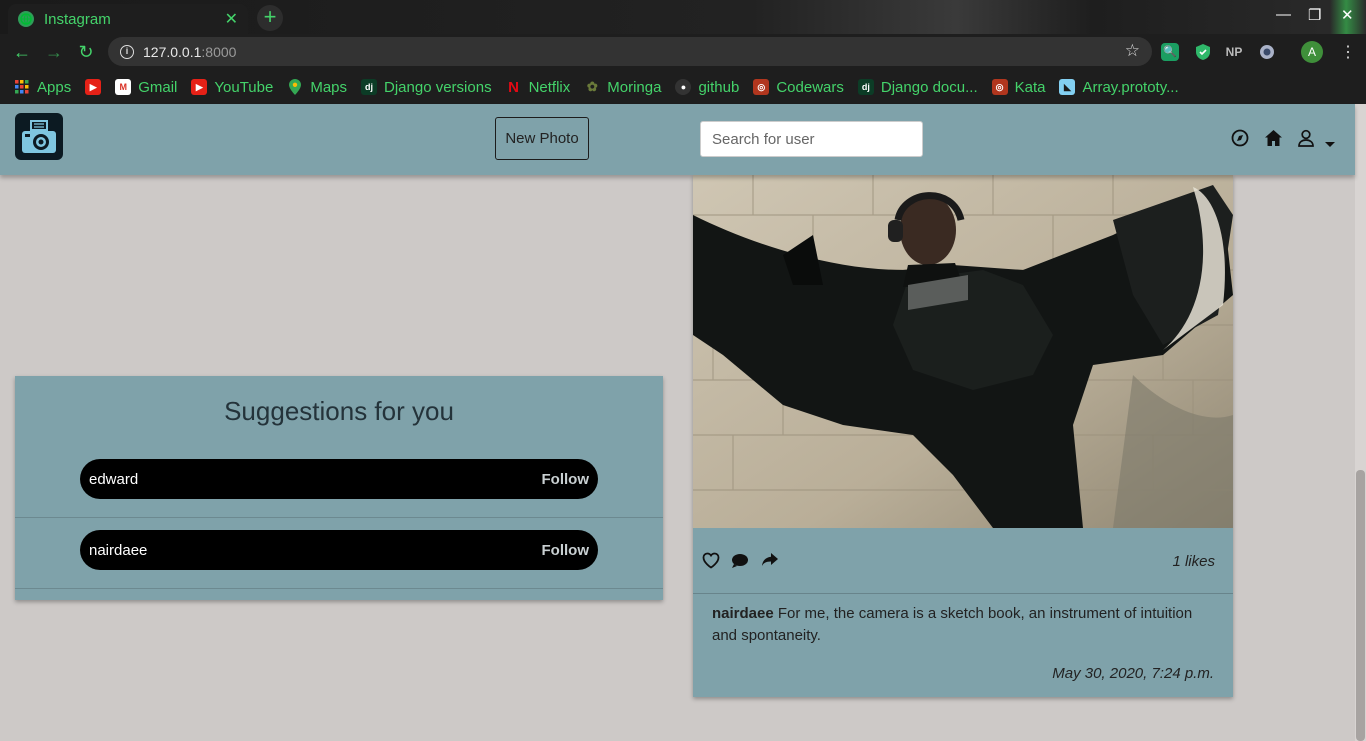 The width and height of the screenshot is (1366, 741). I want to click on suggestion-row: nairdaee Follow, so click(339, 553).